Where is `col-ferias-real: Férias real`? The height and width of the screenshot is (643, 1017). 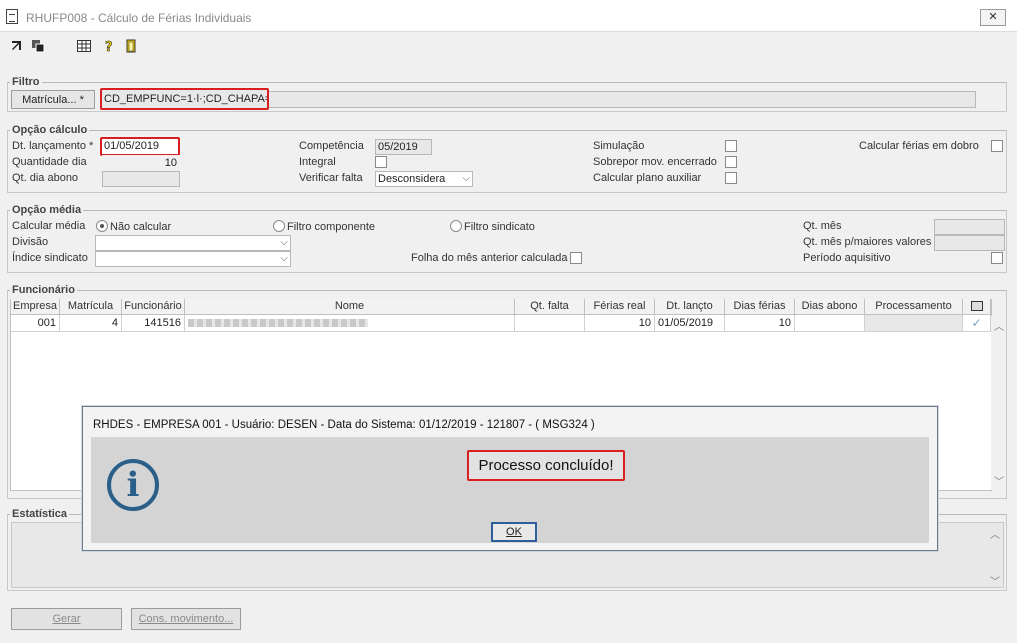
col-ferias-real: Férias real is located at coordinates (620, 307).